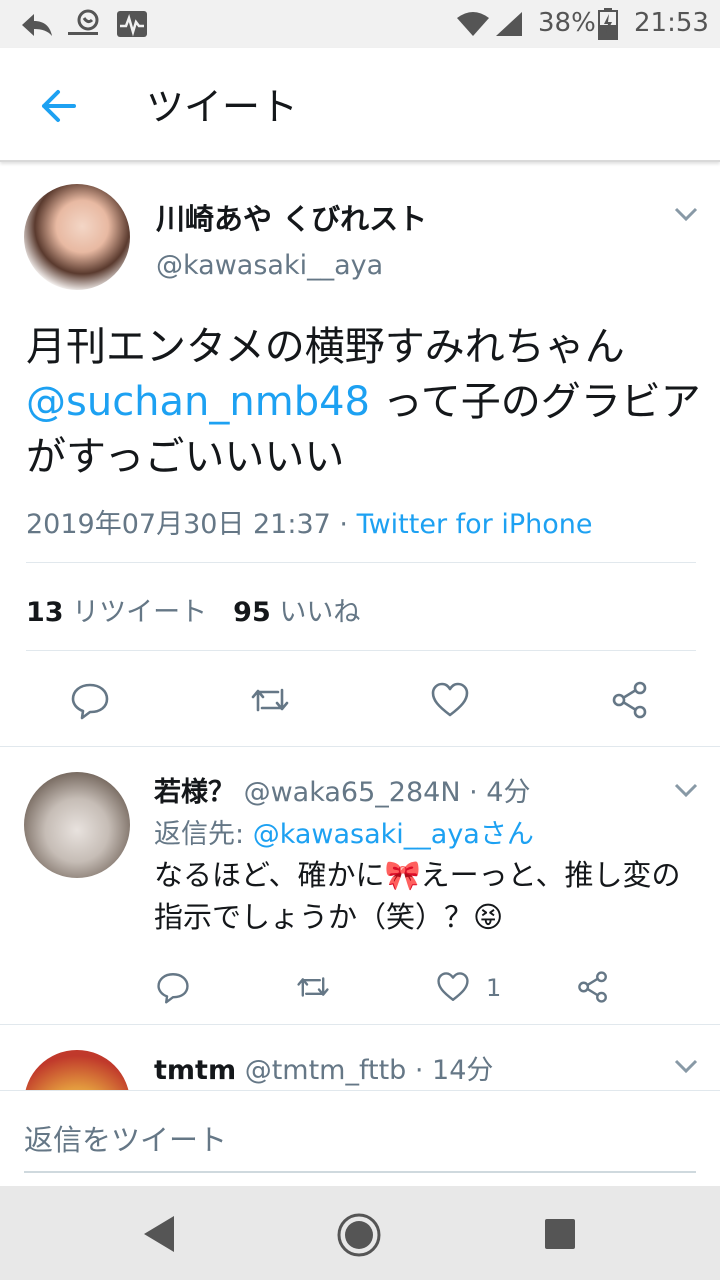 The image size is (720, 1280). Describe the element at coordinates (178, 524) in the screenshot. I see `tweet-timestamp: 2019年07月30日 21:37` at that location.